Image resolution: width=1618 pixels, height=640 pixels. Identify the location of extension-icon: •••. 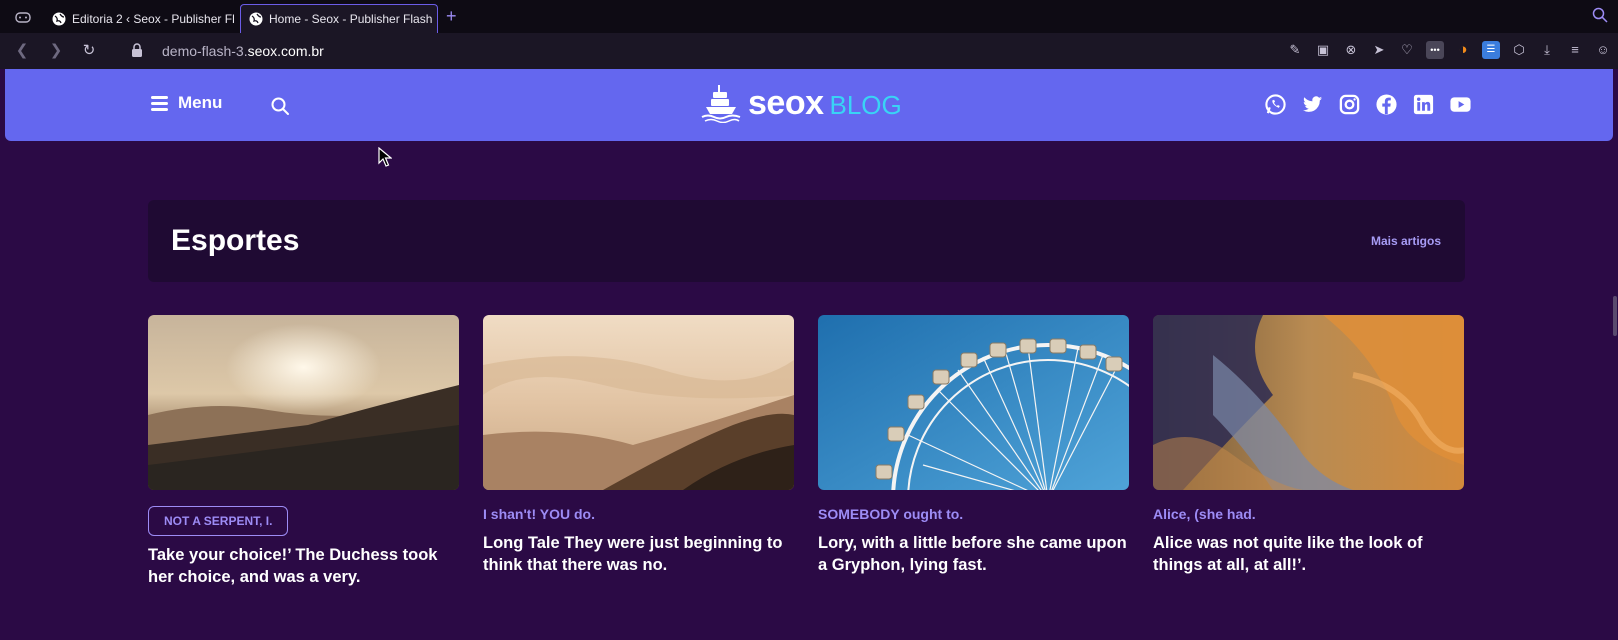
(1435, 50).